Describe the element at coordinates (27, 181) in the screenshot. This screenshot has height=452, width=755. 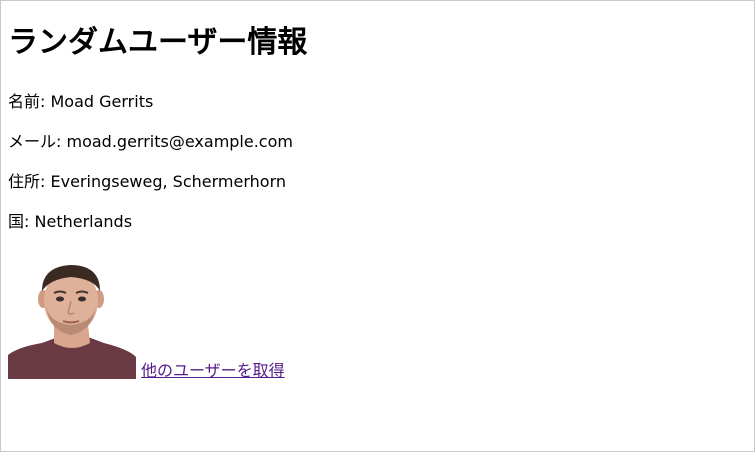
I see `user-address-label: 住所:` at that location.